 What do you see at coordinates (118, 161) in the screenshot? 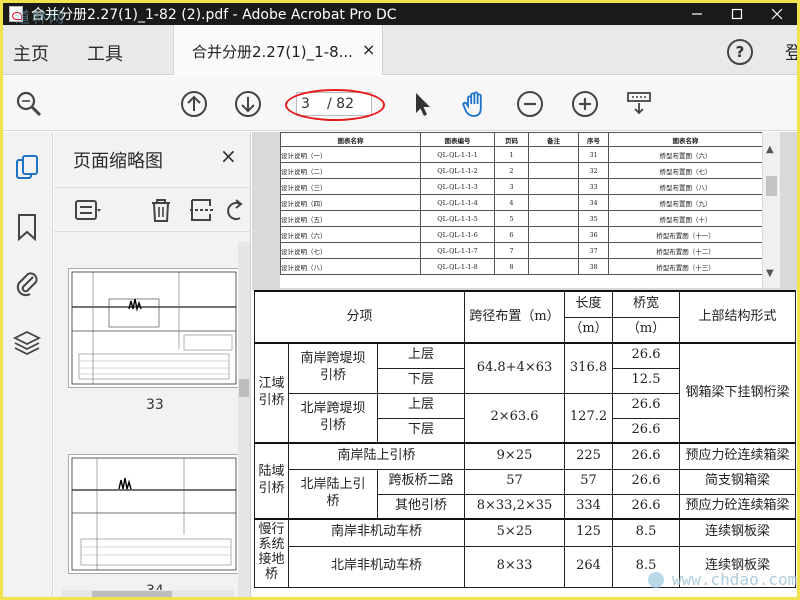
I see `panel-title: 页面缩略图` at bounding box center [118, 161].